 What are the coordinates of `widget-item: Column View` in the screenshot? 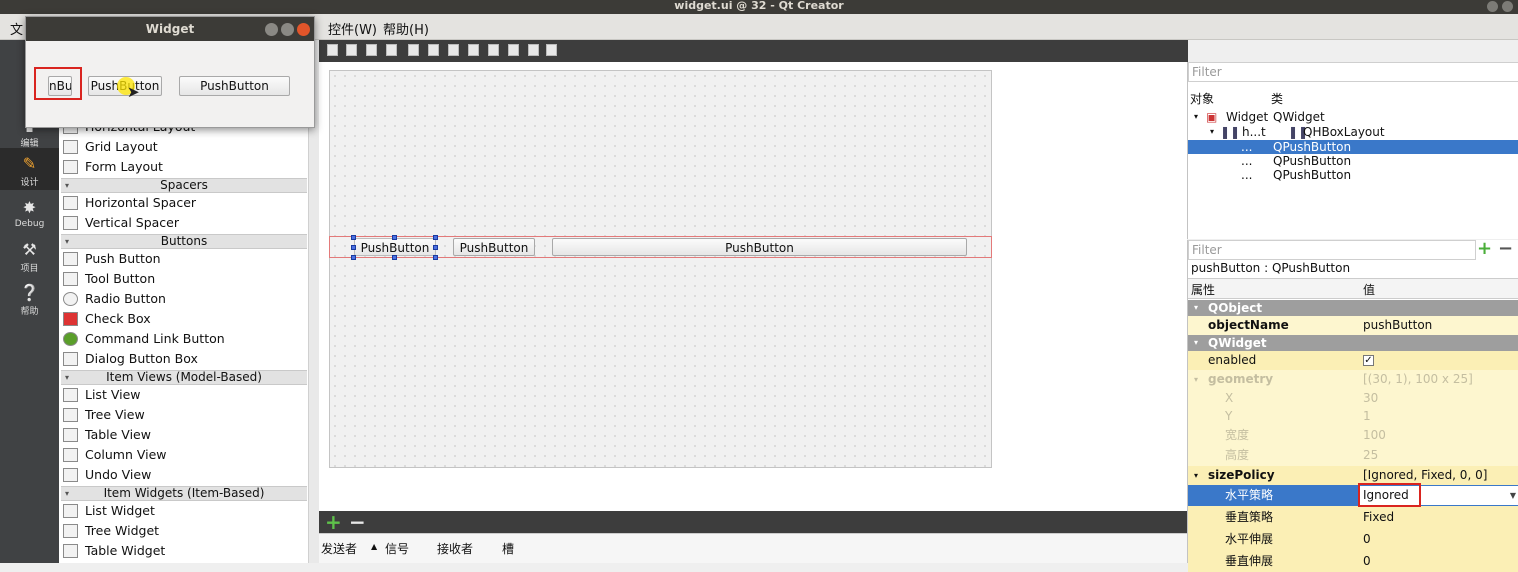 It's located at (115, 455).